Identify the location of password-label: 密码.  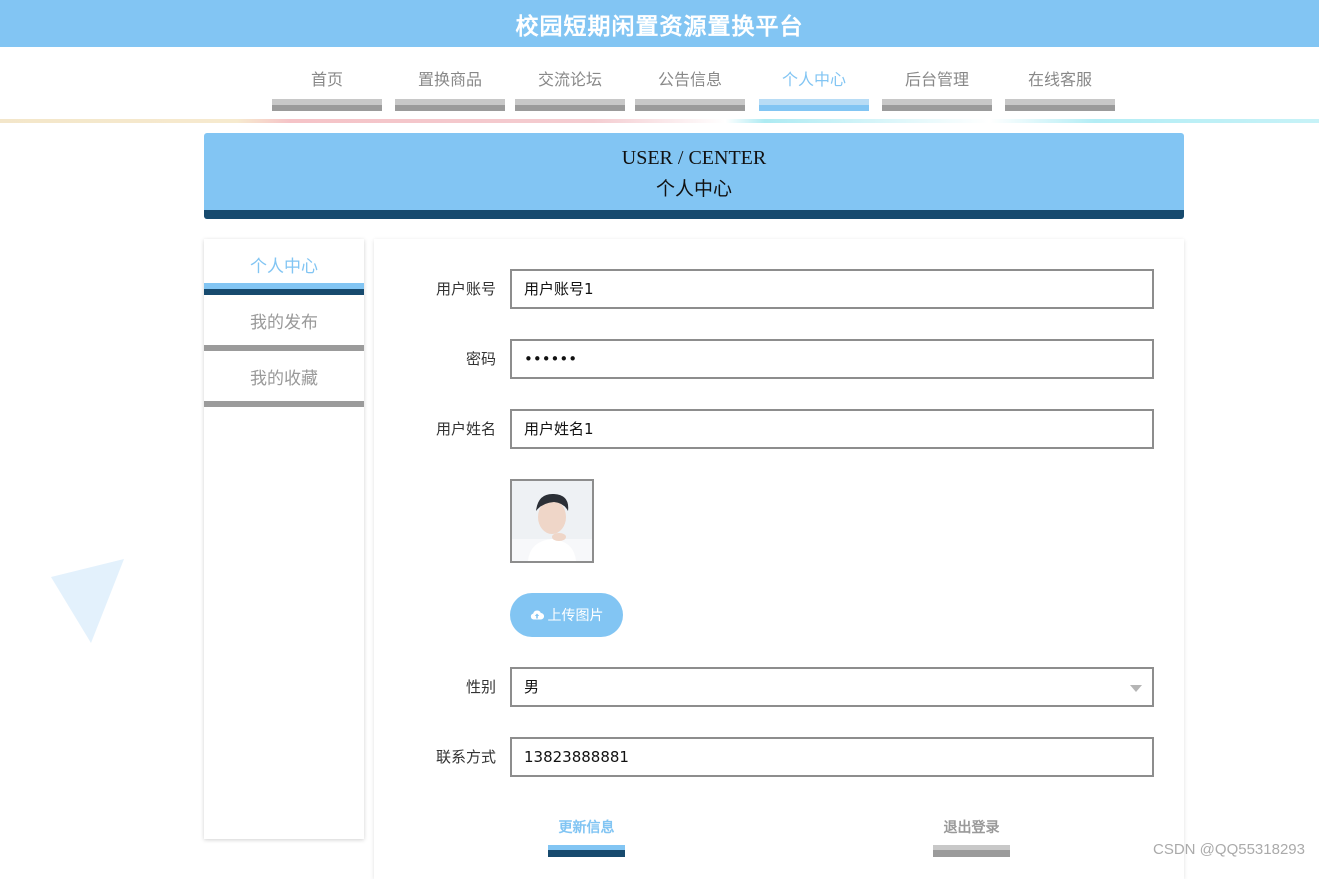
(480, 359).